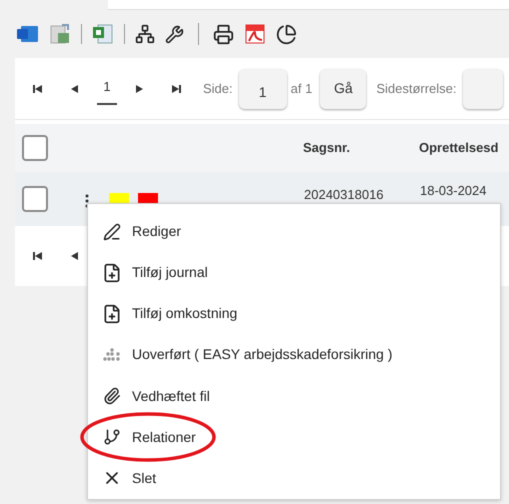 The width and height of the screenshot is (509, 504). What do you see at coordinates (343, 88) in the screenshot?
I see `go-button: Gå` at bounding box center [343, 88].